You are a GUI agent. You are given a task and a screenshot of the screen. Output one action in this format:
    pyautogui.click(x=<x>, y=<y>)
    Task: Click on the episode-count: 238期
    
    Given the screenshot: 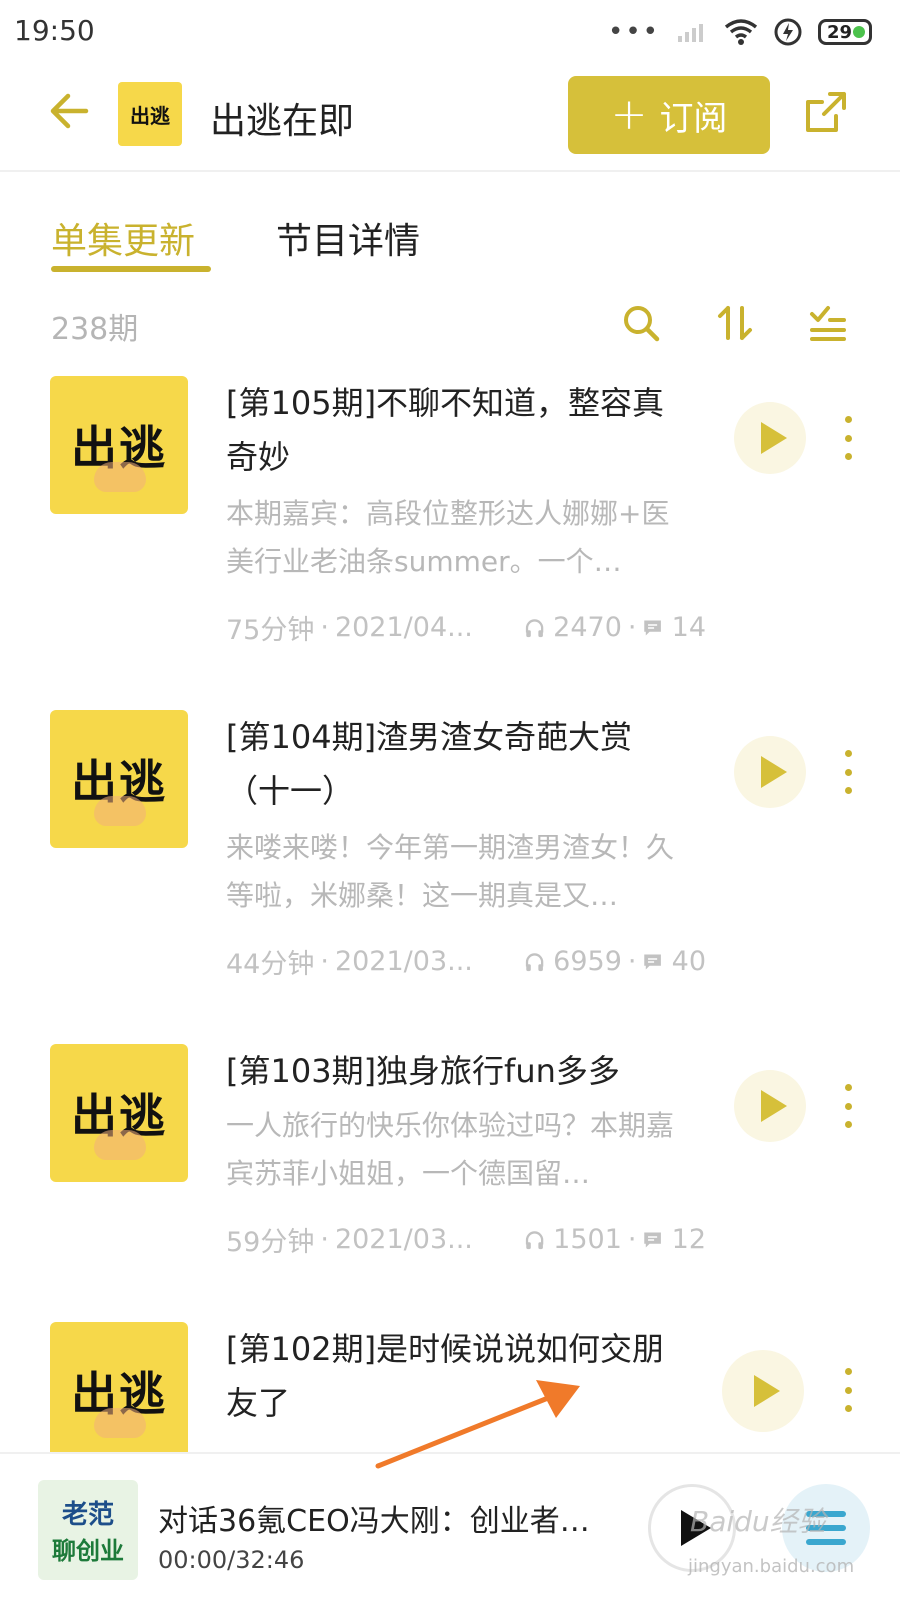 What is the action you would take?
    pyautogui.click(x=95, y=329)
    